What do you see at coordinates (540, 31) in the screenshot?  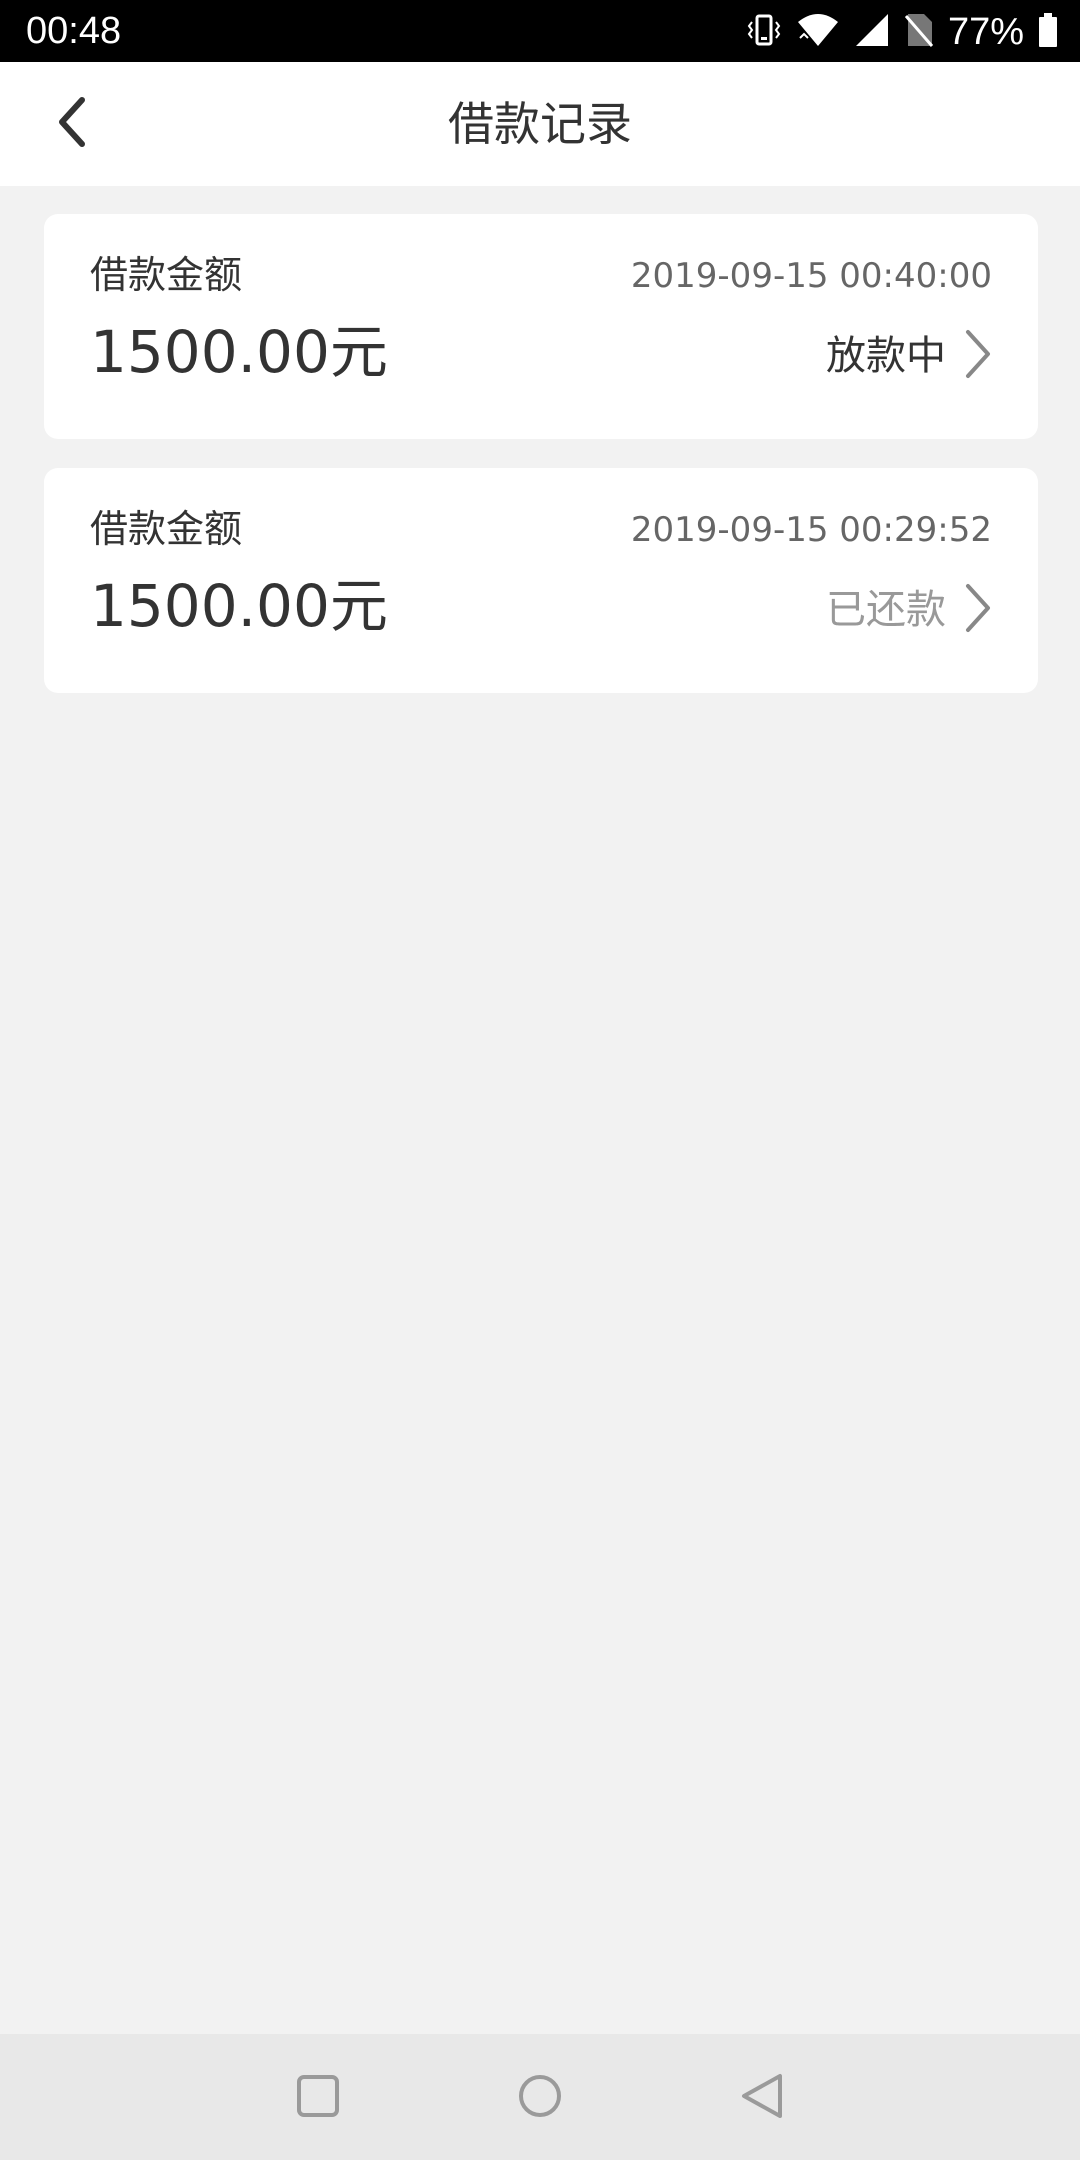 I see `status-bar: 00:48 77%` at bounding box center [540, 31].